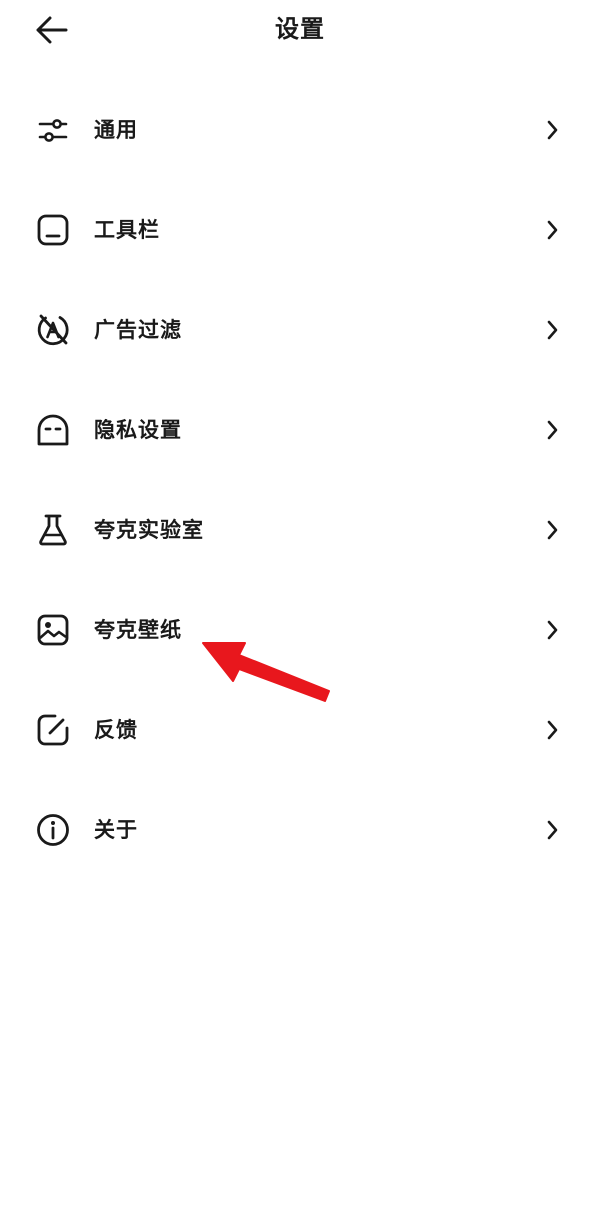  I want to click on image-icon, so click(53, 630).